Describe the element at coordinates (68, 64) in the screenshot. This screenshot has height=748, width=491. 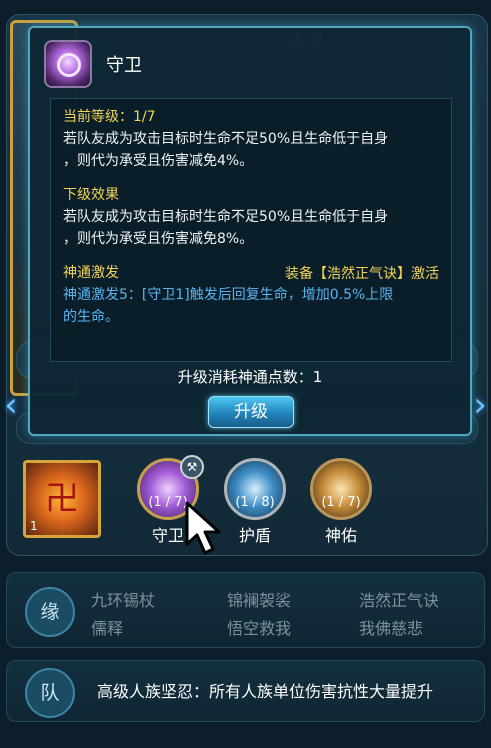
I see `guard-skill-icon` at that location.